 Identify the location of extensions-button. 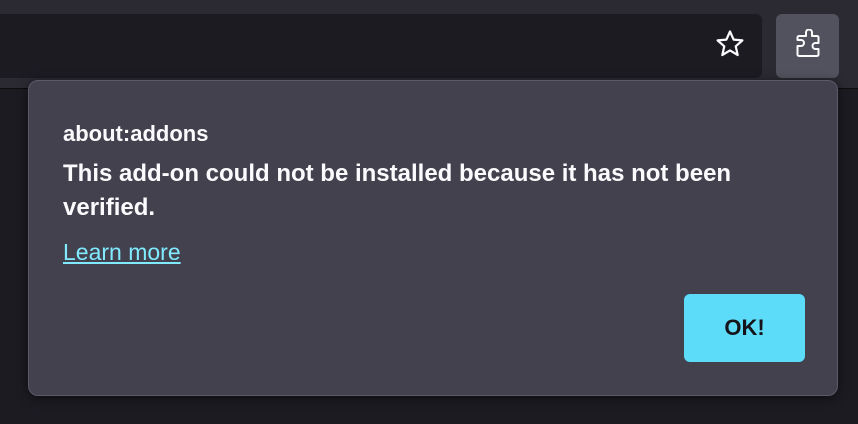
(807, 46).